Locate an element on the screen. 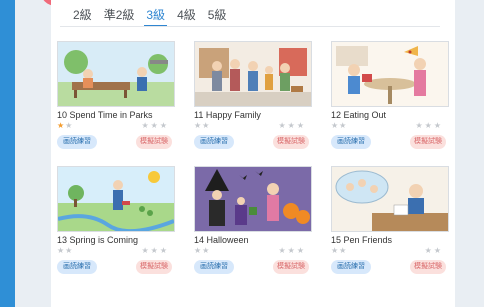  lesson-title: 11 Happy Family is located at coordinates (227, 115).